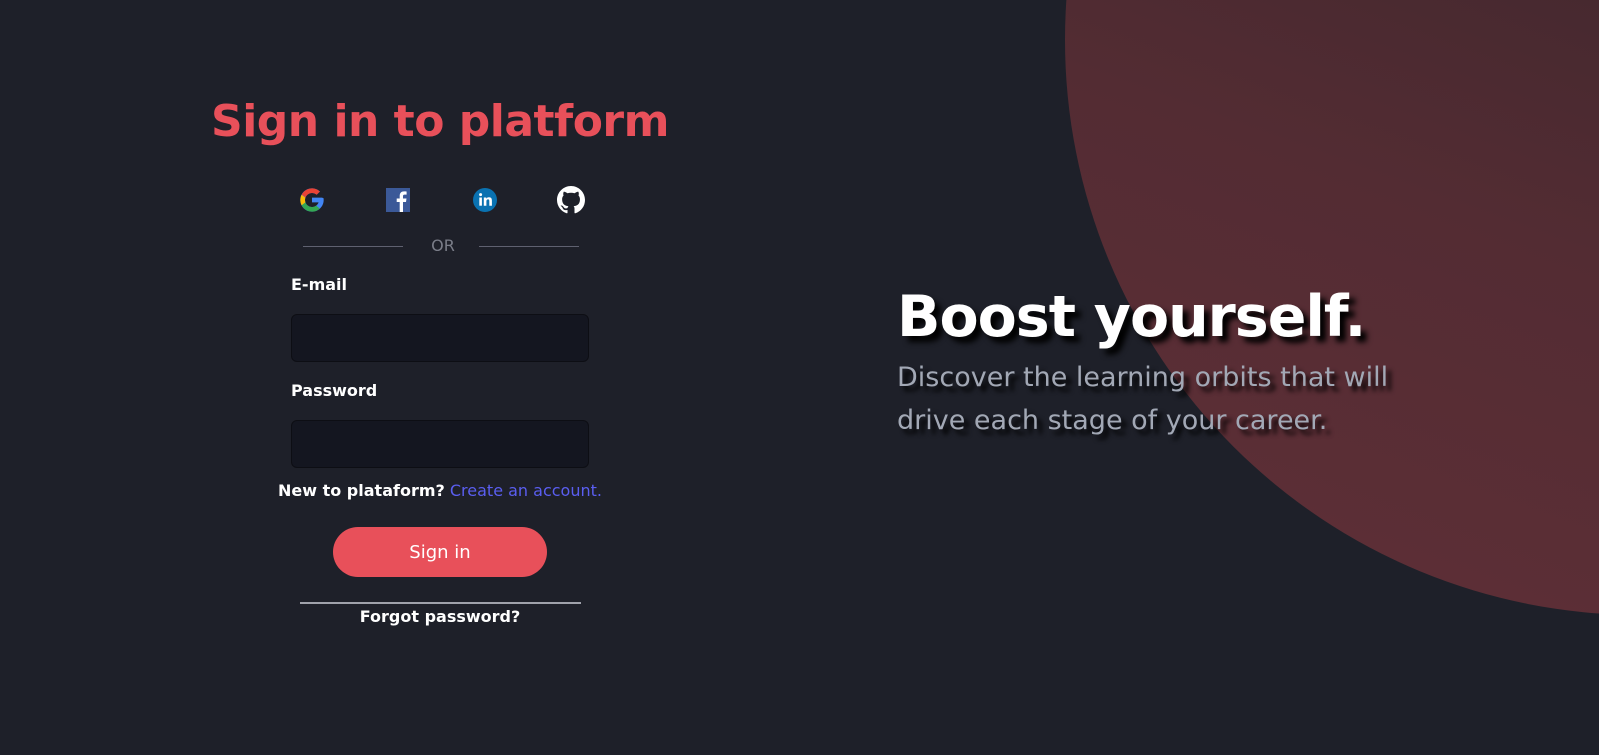  Describe the element at coordinates (334, 390) in the screenshot. I see `password-label: Password` at that location.